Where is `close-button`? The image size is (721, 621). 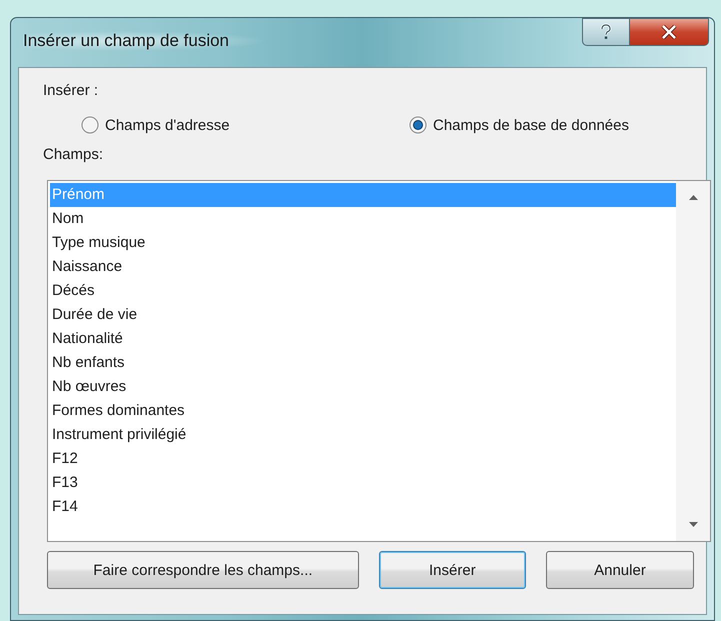 close-button is located at coordinates (669, 32).